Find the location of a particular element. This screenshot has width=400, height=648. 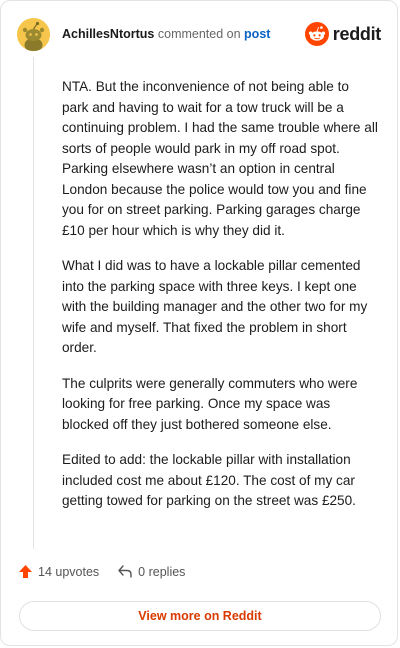

post-link: post is located at coordinates (257, 34).